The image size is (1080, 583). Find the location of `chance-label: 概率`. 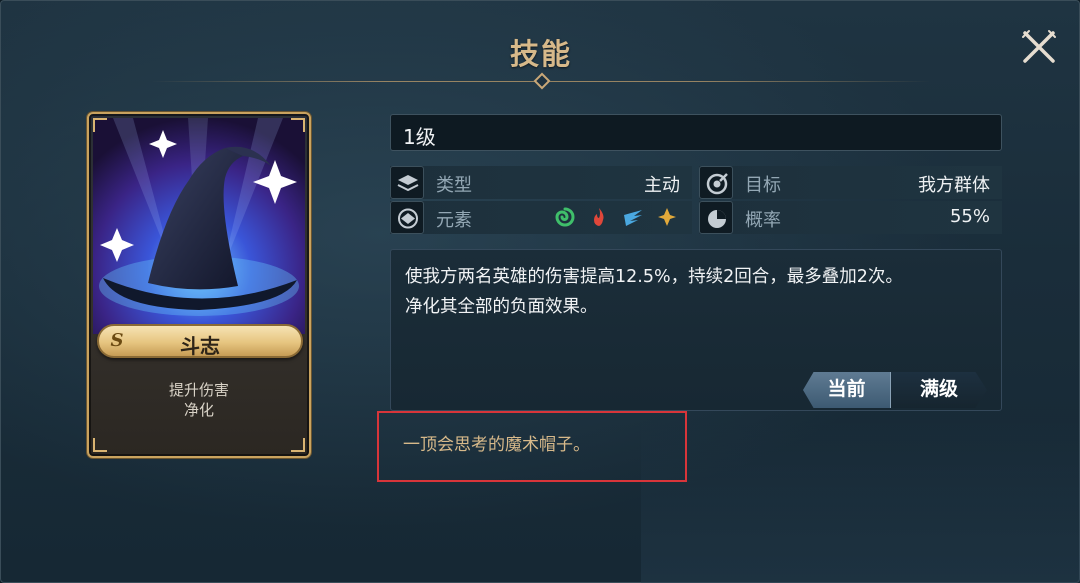

chance-label: 概率 is located at coordinates (763, 220).